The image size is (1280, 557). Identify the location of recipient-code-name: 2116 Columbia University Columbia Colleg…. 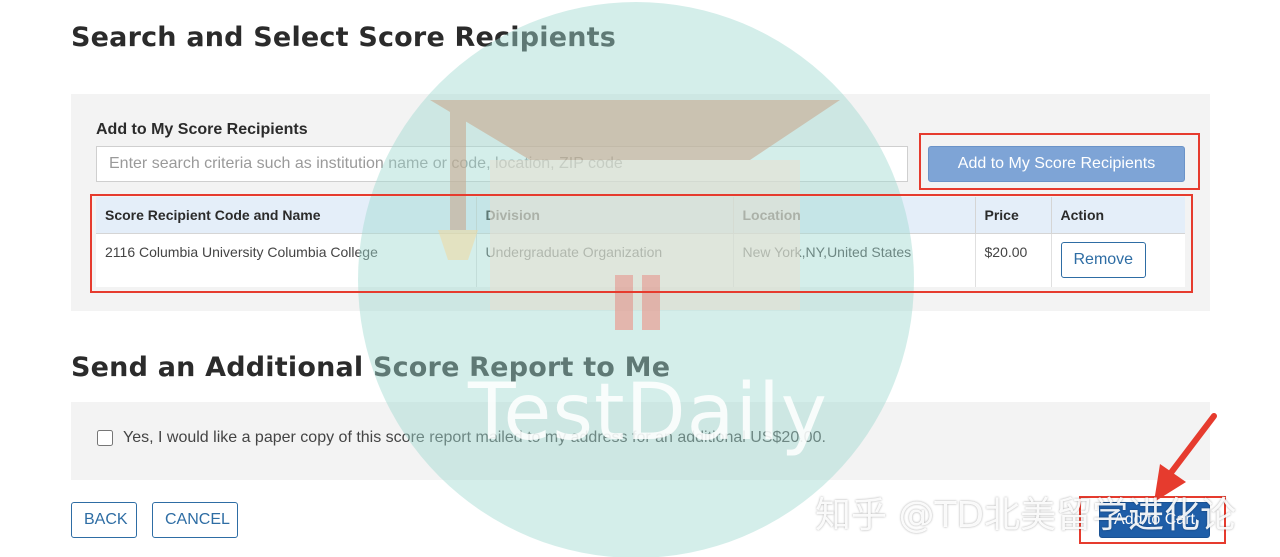
(286, 260).